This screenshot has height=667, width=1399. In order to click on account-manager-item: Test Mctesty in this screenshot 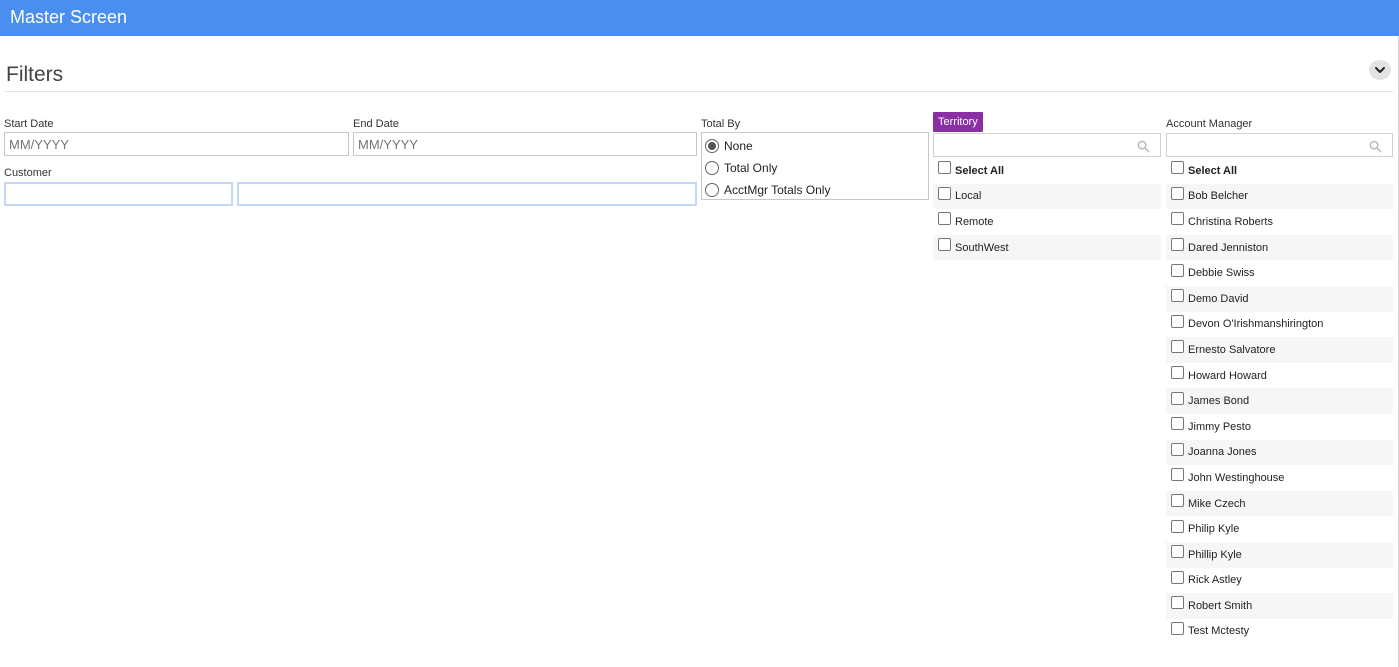, I will do `click(1279, 631)`.